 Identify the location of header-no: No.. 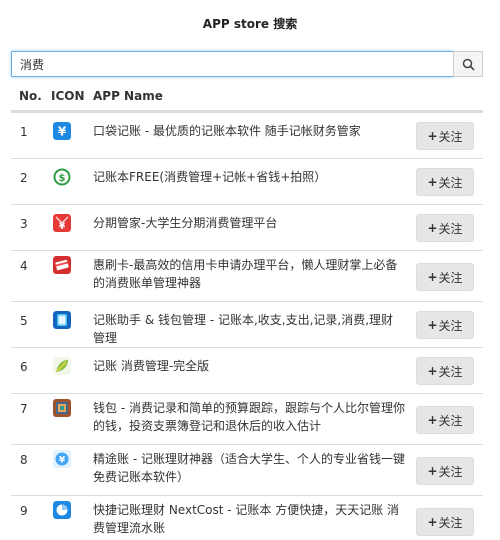
(30, 96).